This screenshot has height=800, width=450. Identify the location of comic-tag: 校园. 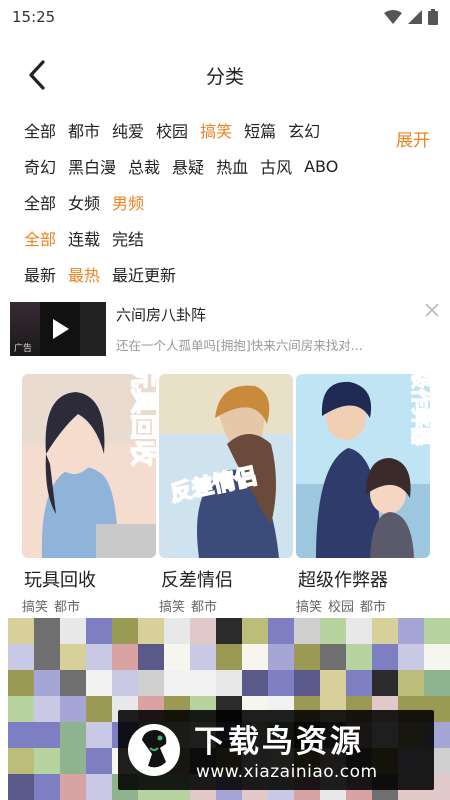
(341, 607).